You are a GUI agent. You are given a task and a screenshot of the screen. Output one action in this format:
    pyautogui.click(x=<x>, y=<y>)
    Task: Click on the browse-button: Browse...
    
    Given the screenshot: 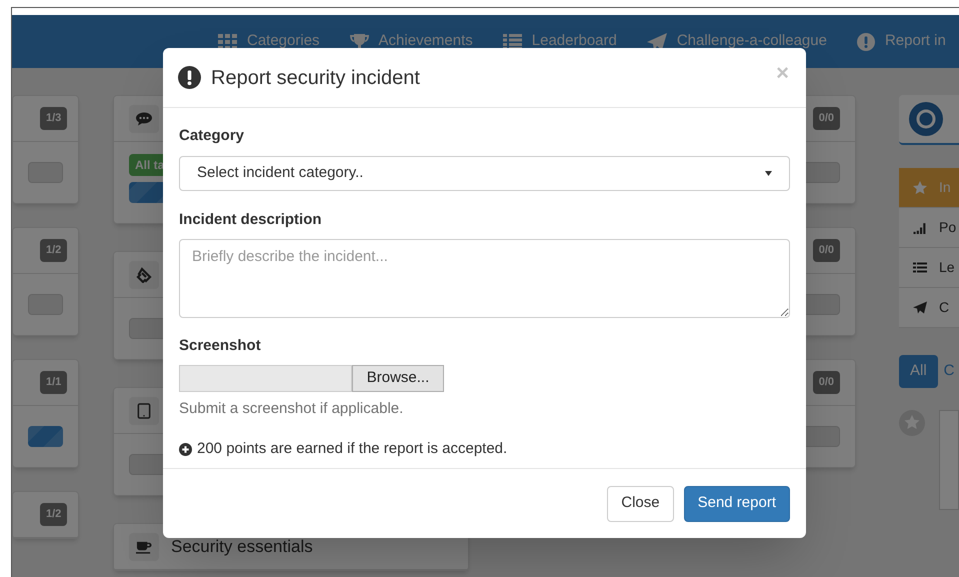 What is the action you would take?
    pyautogui.click(x=398, y=378)
    